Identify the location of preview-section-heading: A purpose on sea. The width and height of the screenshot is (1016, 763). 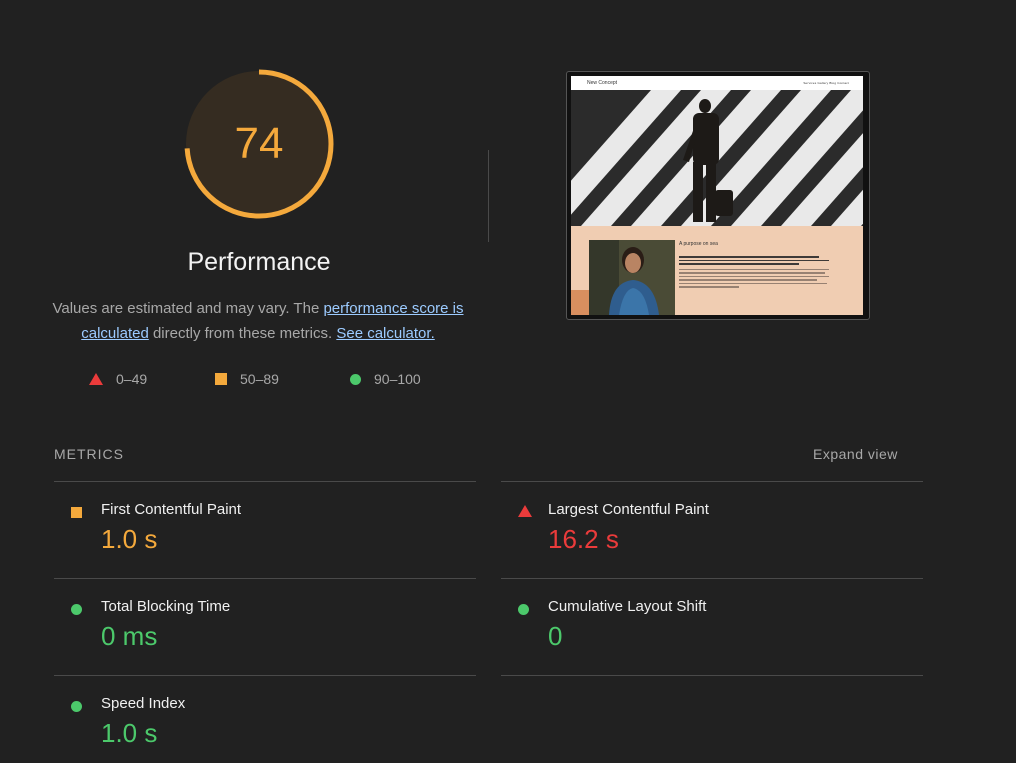
(698, 244).